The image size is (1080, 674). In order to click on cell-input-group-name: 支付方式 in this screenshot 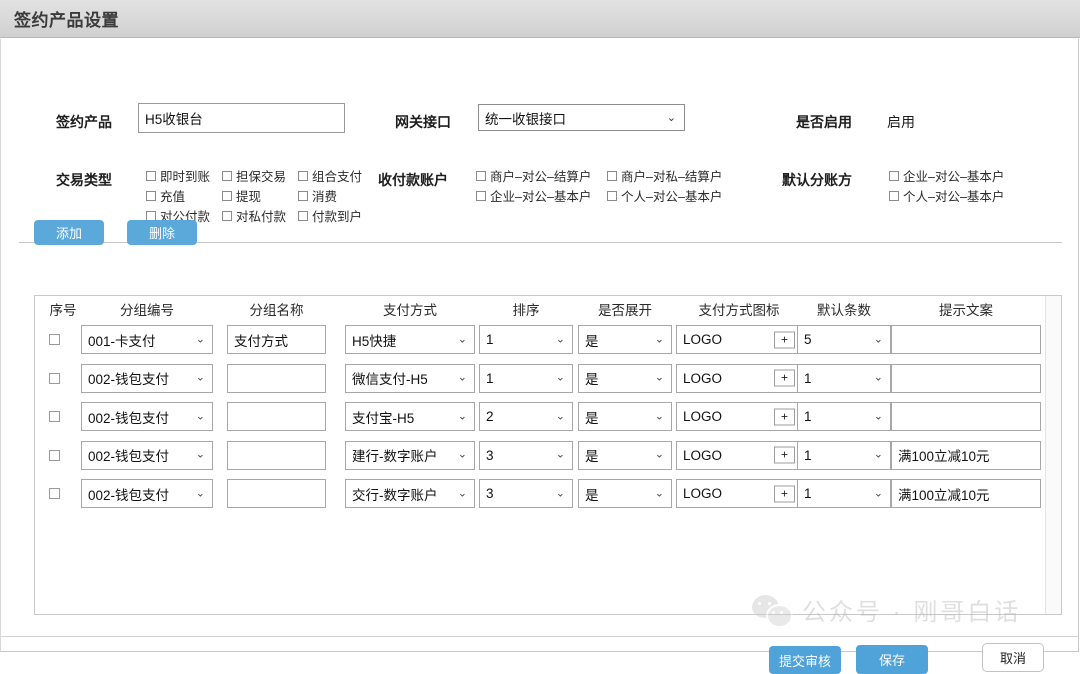, I will do `click(276, 339)`.